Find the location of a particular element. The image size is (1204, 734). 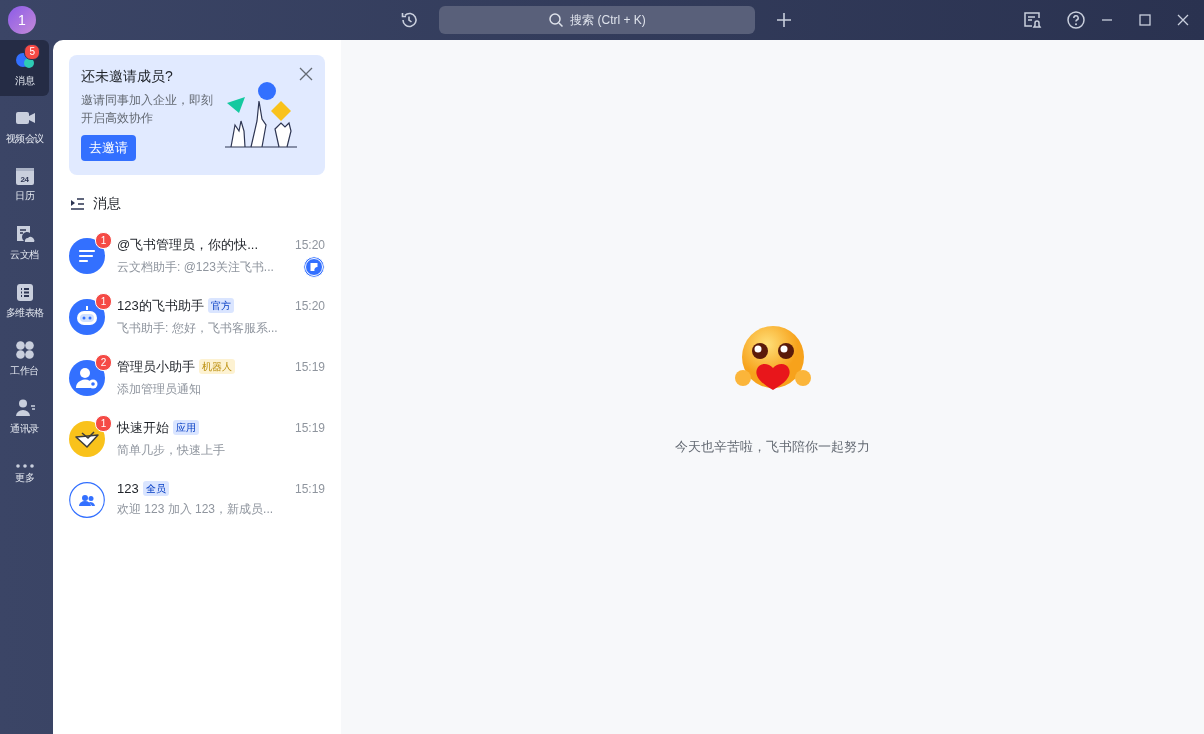

chat-title: 123 is located at coordinates (128, 488).